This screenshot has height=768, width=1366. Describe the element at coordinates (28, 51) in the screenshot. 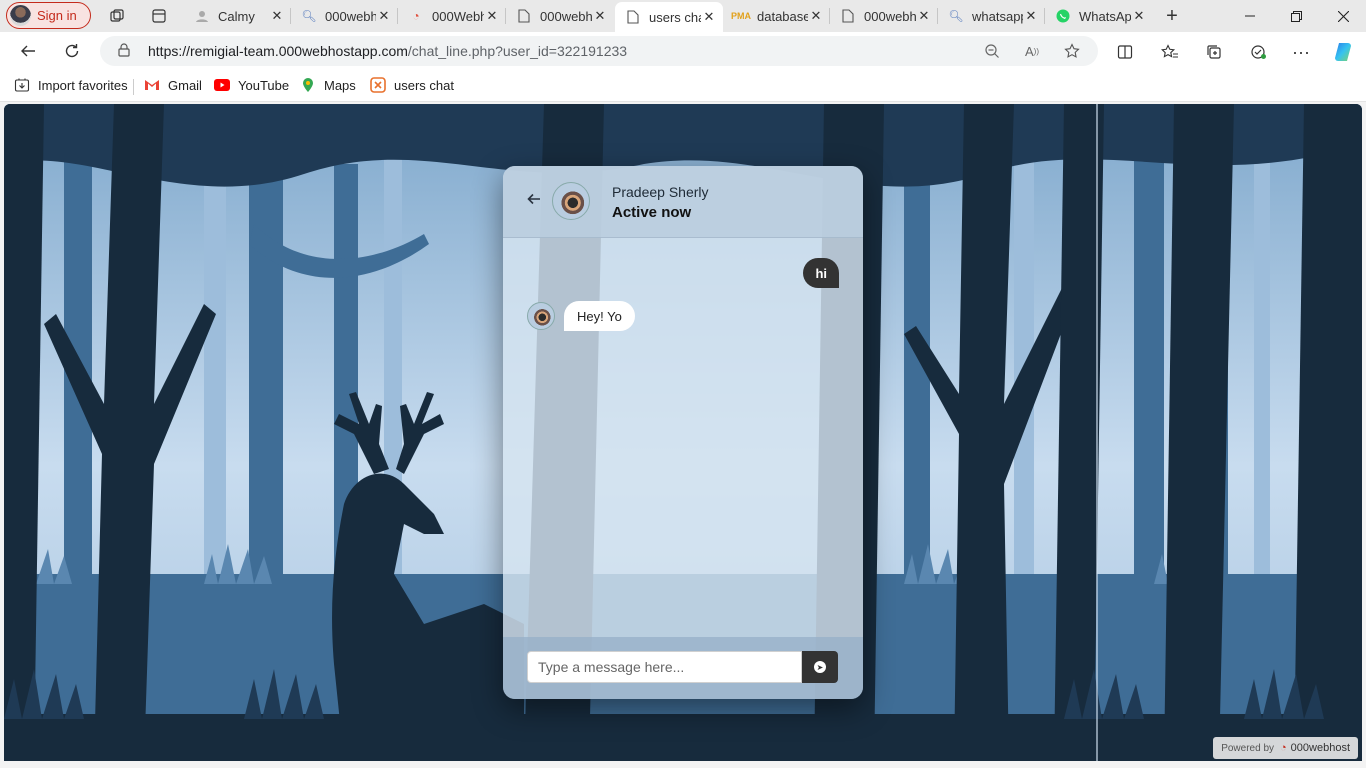

I see `back-button` at that location.